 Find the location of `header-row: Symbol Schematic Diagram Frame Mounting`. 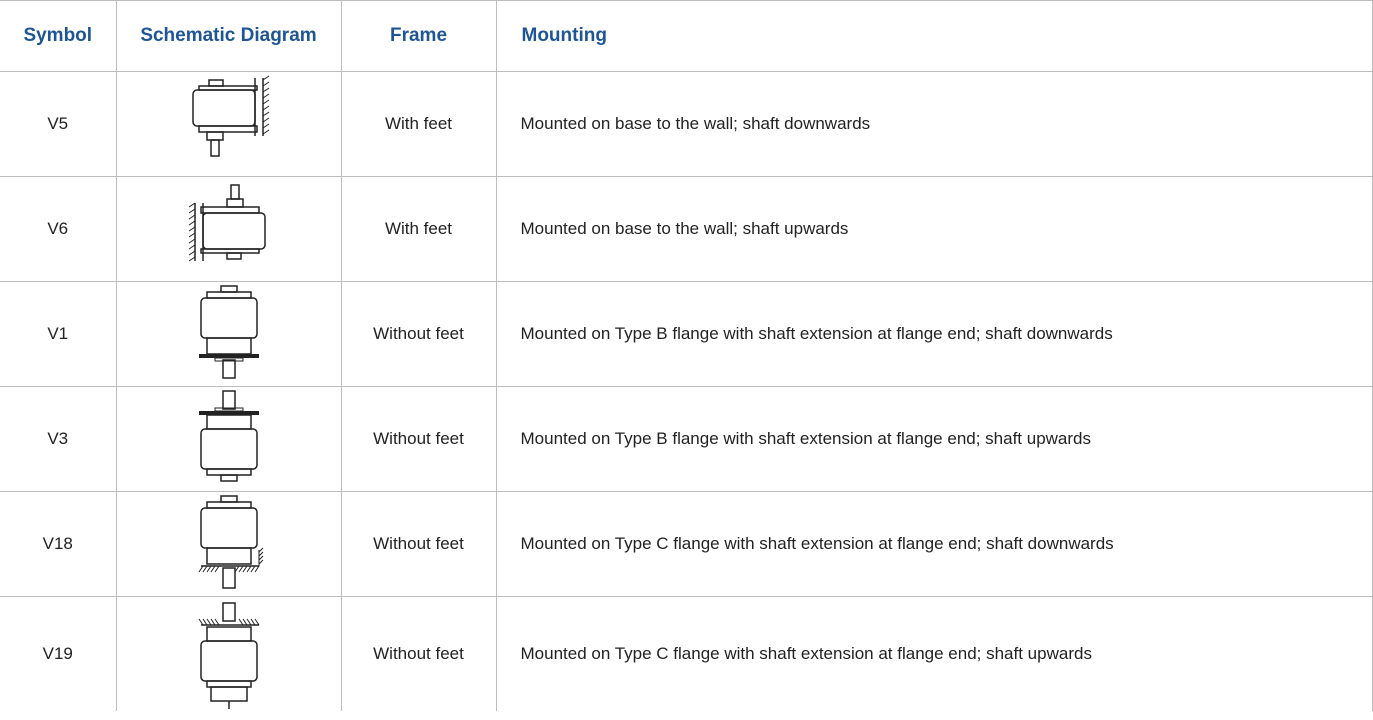

header-row: Symbol Schematic Diagram Frame Mounting is located at coordinates (686, 36).